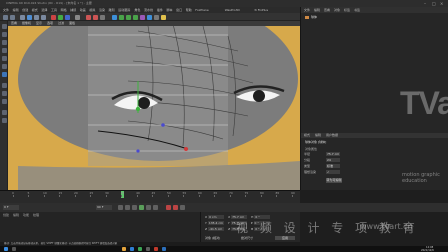 The image size is (448, 252). Describe the element at coordinates (4, 101) in the screenshot. I see `snap-icon` at that location.